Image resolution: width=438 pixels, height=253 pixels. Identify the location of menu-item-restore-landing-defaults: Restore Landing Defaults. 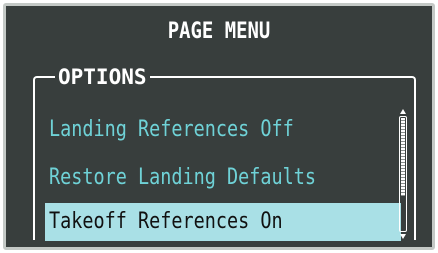
(223, 178).